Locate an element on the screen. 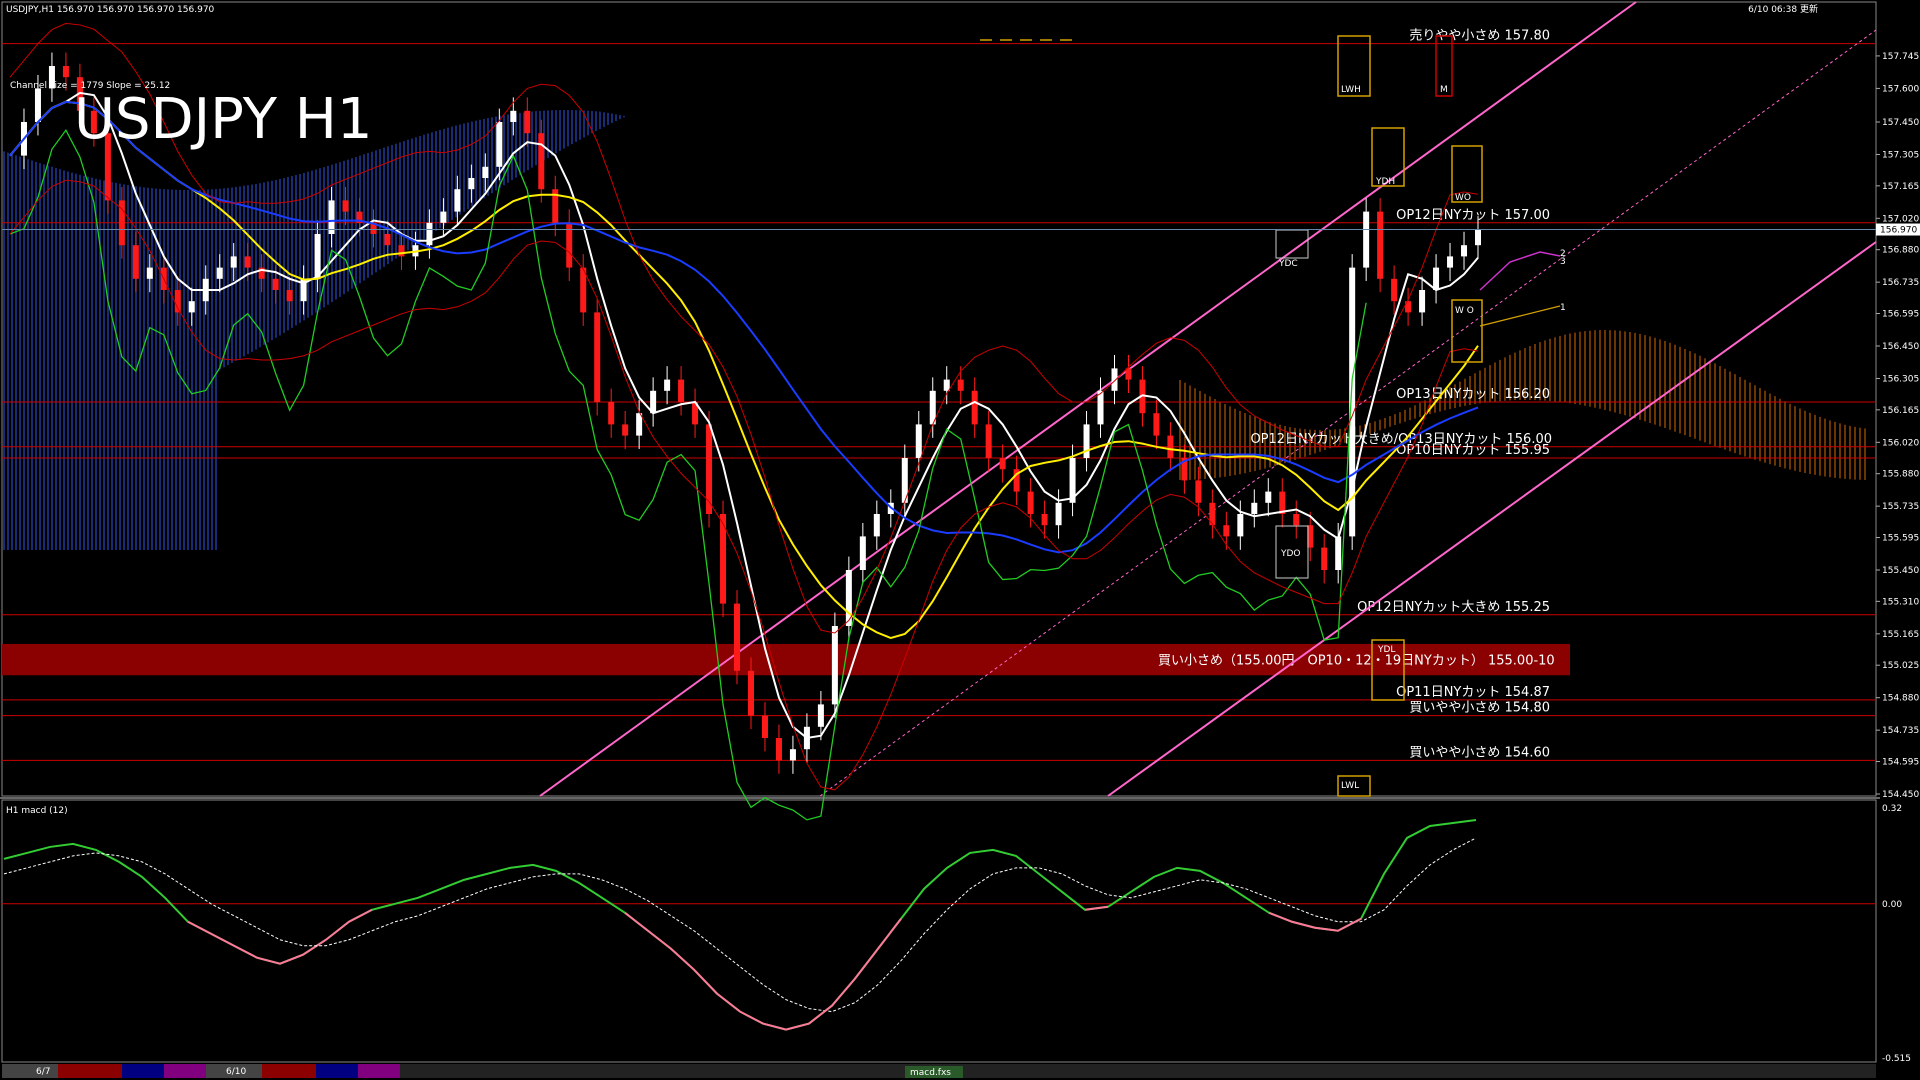 The height and width of the screenshot is (1080, 1920). level-label: 売りやや小さめ 157.80 is located at coordinates (1479, 36).